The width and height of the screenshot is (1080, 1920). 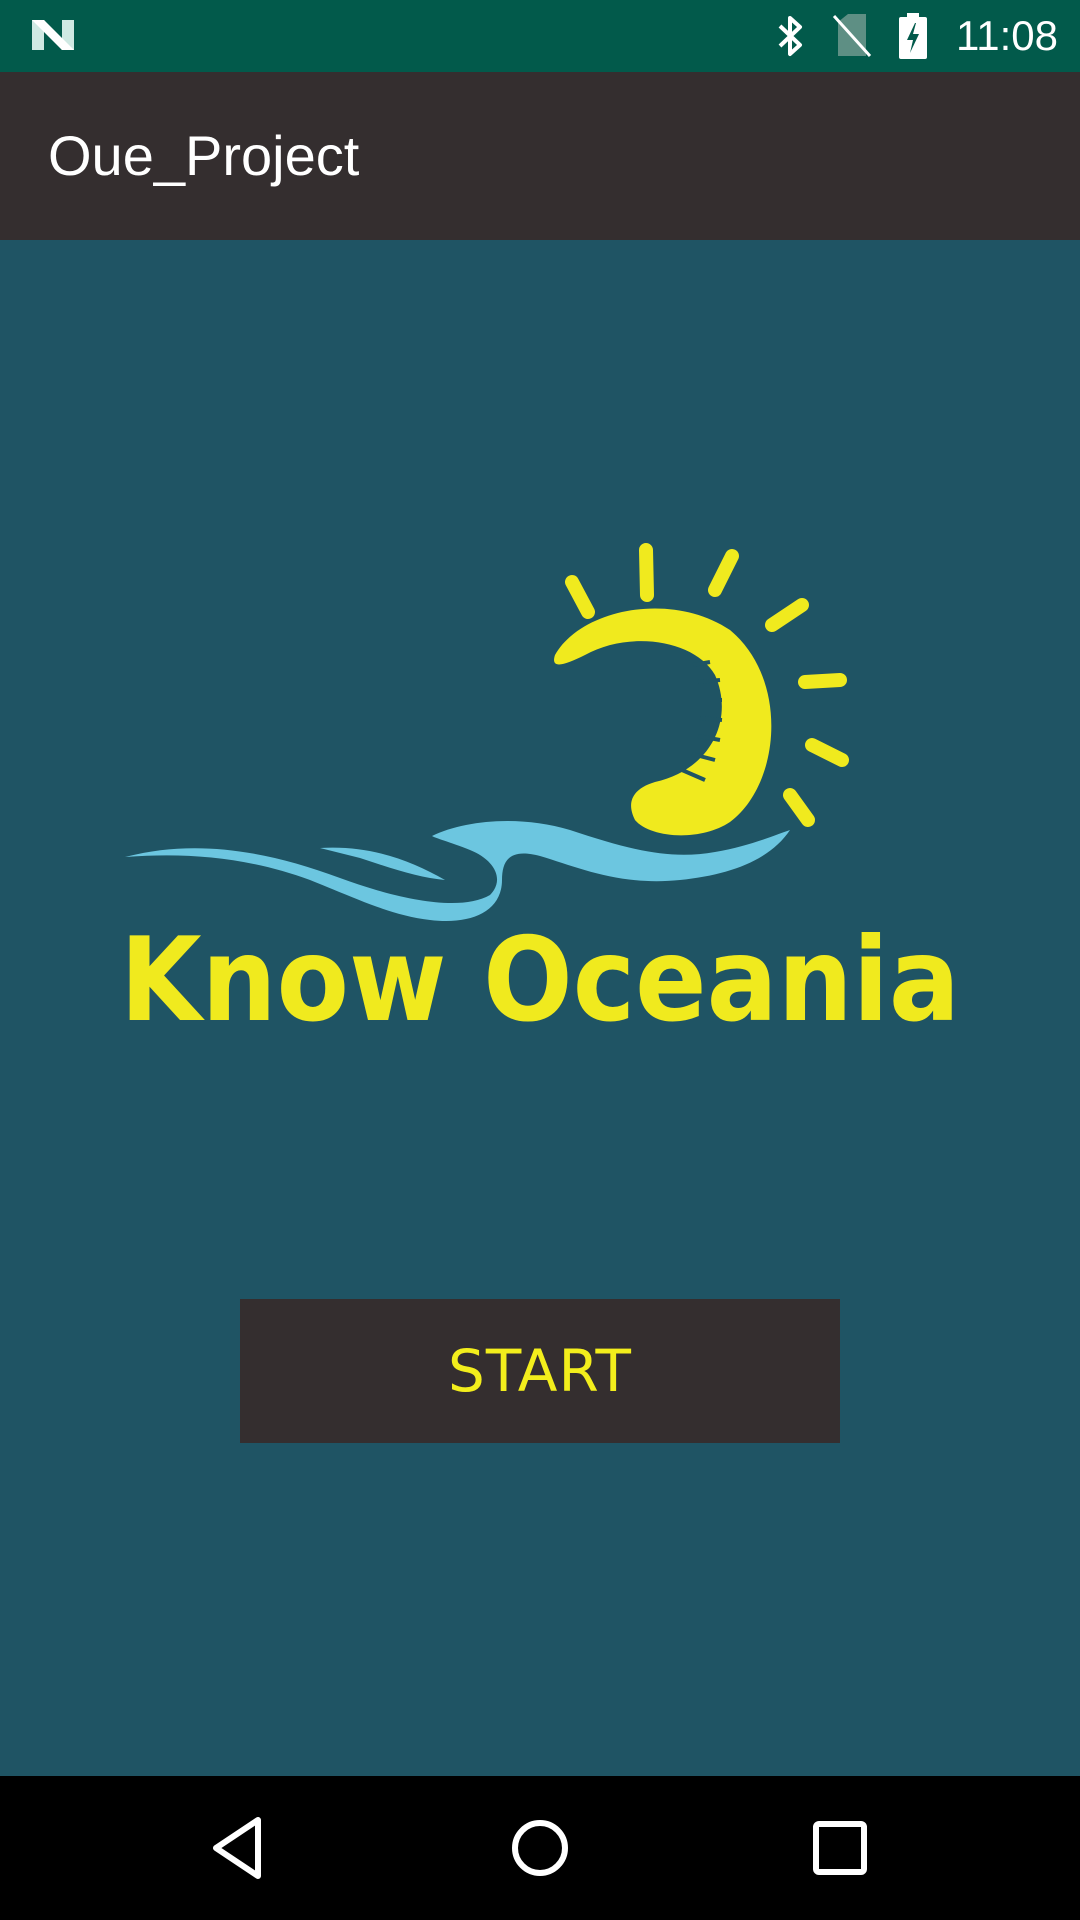 I want to click on logo-text: Know Oceania, so click(x=540, y=971).